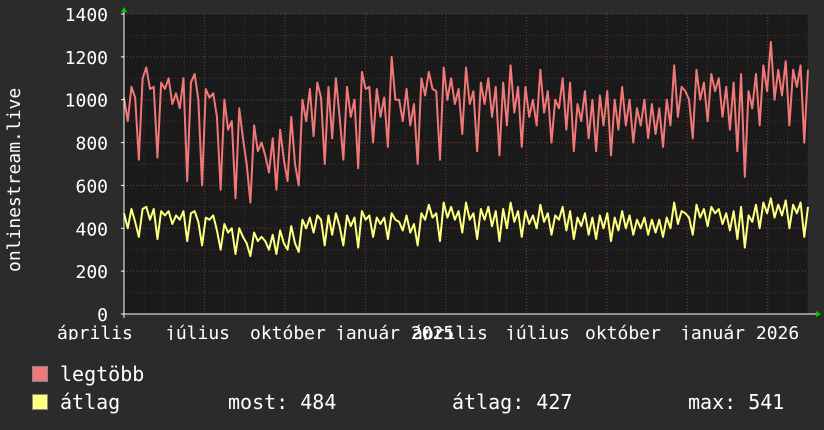  I want to click on legend-label: legtöbb, so click(102, 374).